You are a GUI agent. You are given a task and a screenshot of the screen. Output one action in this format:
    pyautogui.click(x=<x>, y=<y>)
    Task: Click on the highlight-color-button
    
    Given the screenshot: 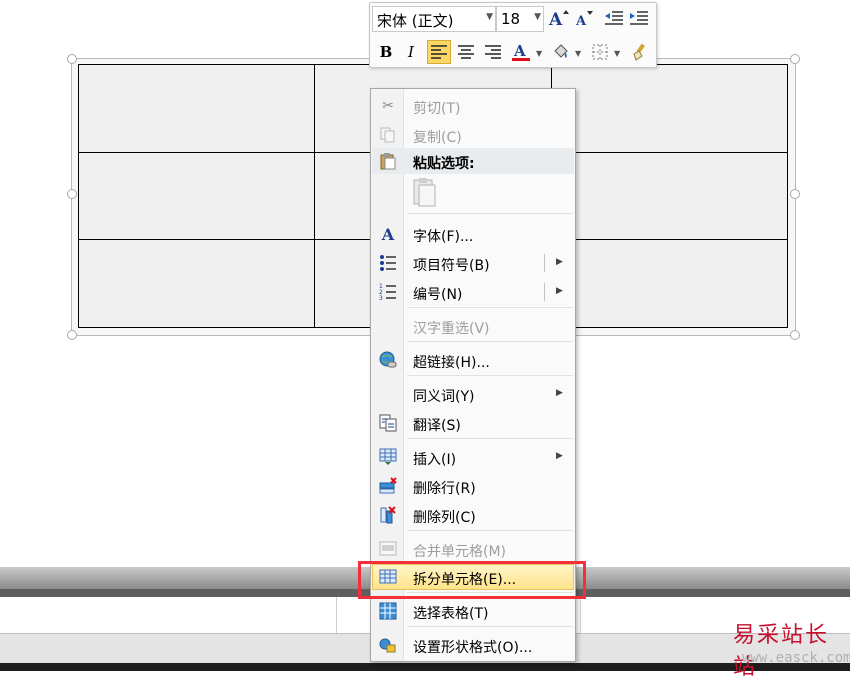 What is the action you would take?
    pyautogui.click(x=561, y=52)
    